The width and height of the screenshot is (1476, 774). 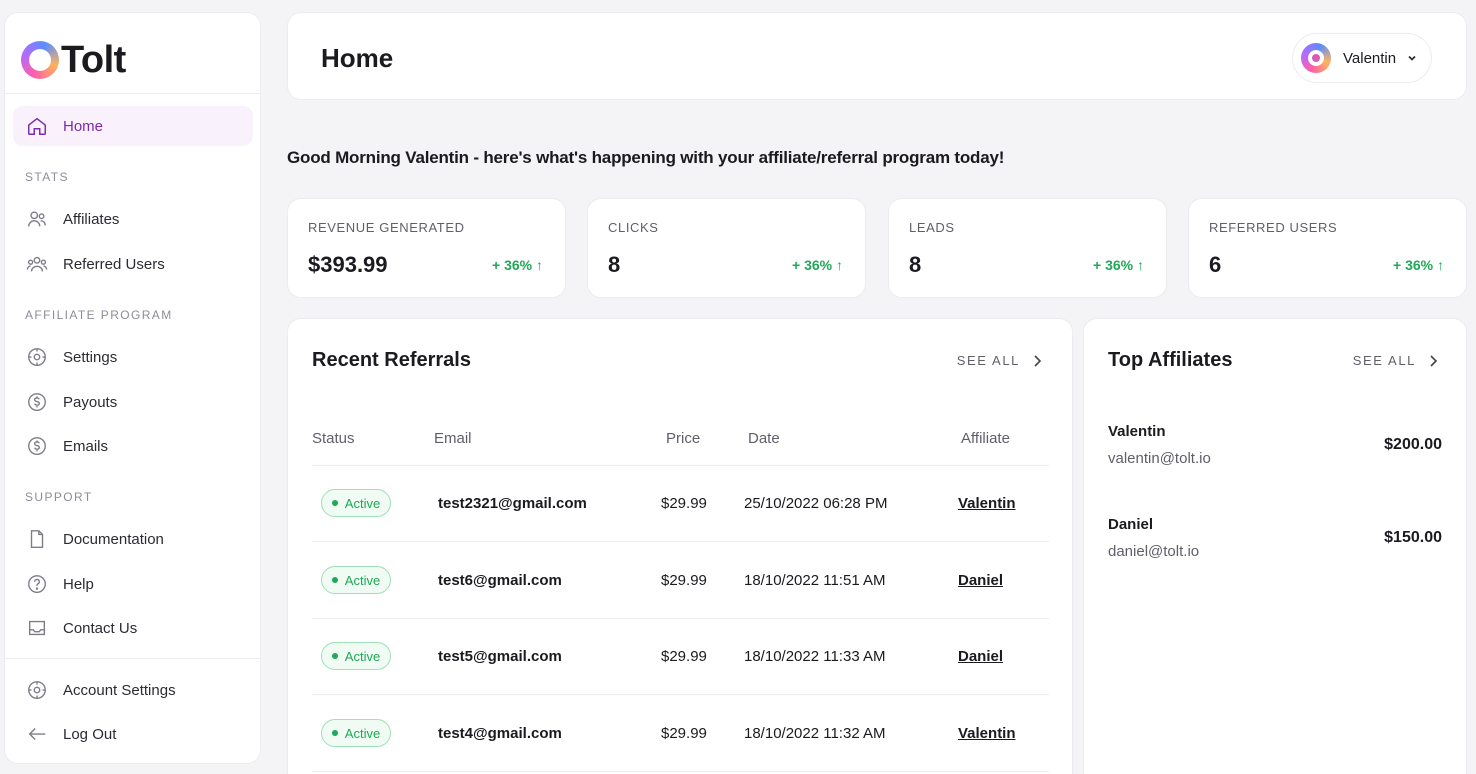 I want to click on sidebar-item-home: Home, so click(x=133, y=126).